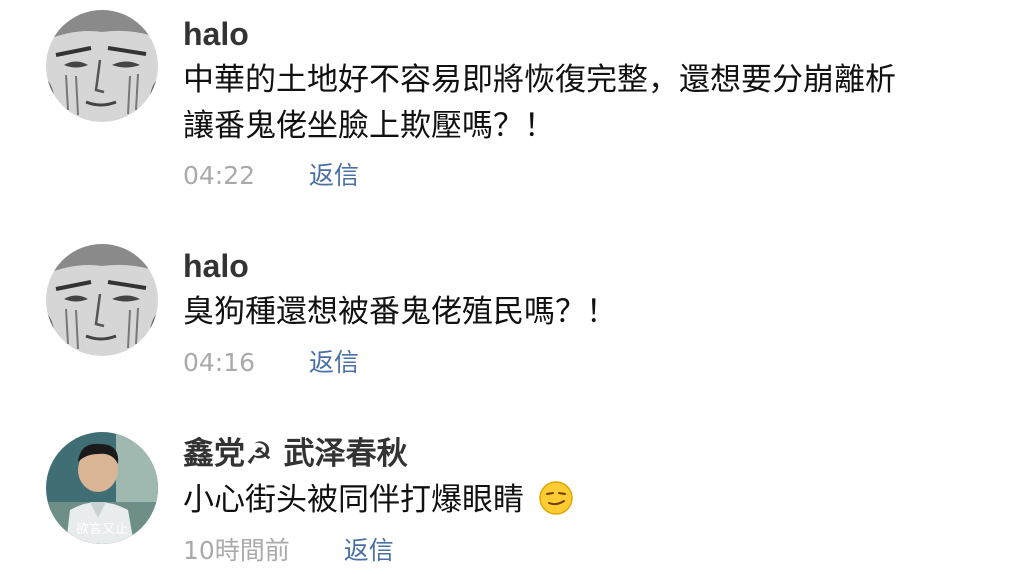  I want to click on comment-line: 小心街头被同伴打爆眼睛, so click(353, 500).